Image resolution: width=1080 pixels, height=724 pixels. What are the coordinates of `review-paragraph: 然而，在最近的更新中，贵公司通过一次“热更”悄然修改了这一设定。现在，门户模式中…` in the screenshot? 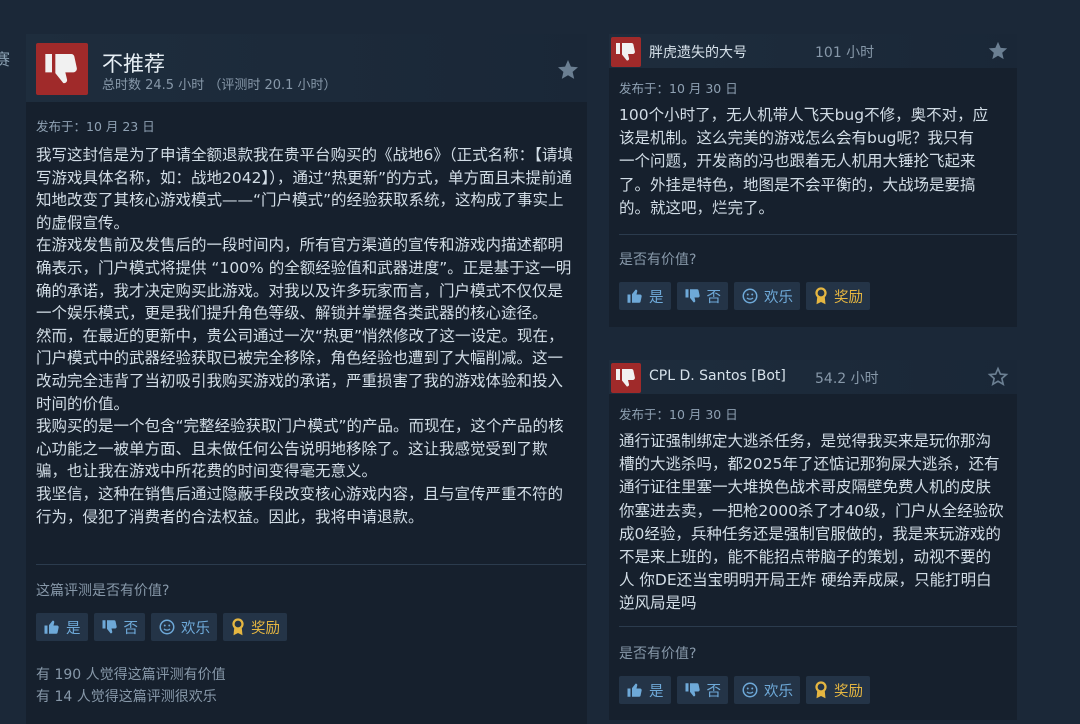 It's located at (300, 369).